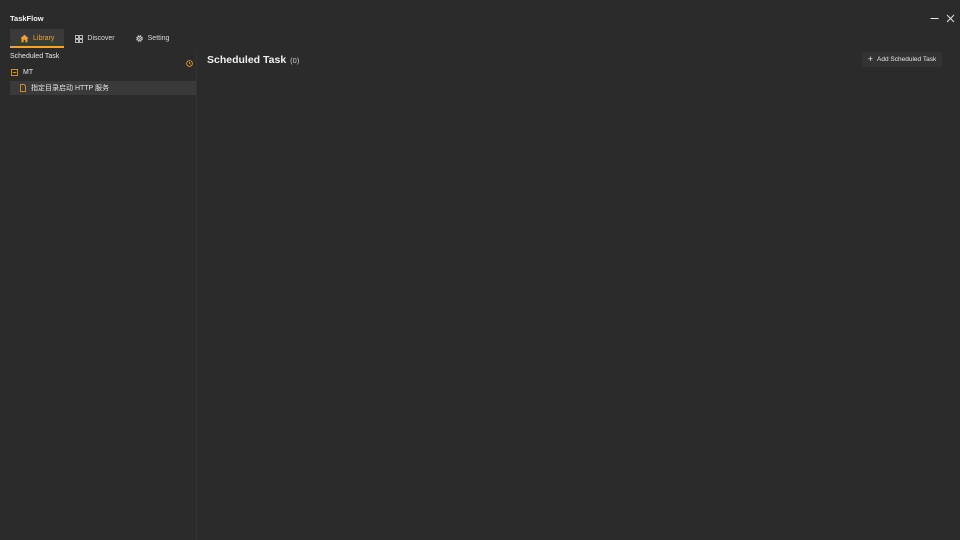  I want to click on add-scheduled-task-button: + Add Scheduled Task, so click(902, 59).